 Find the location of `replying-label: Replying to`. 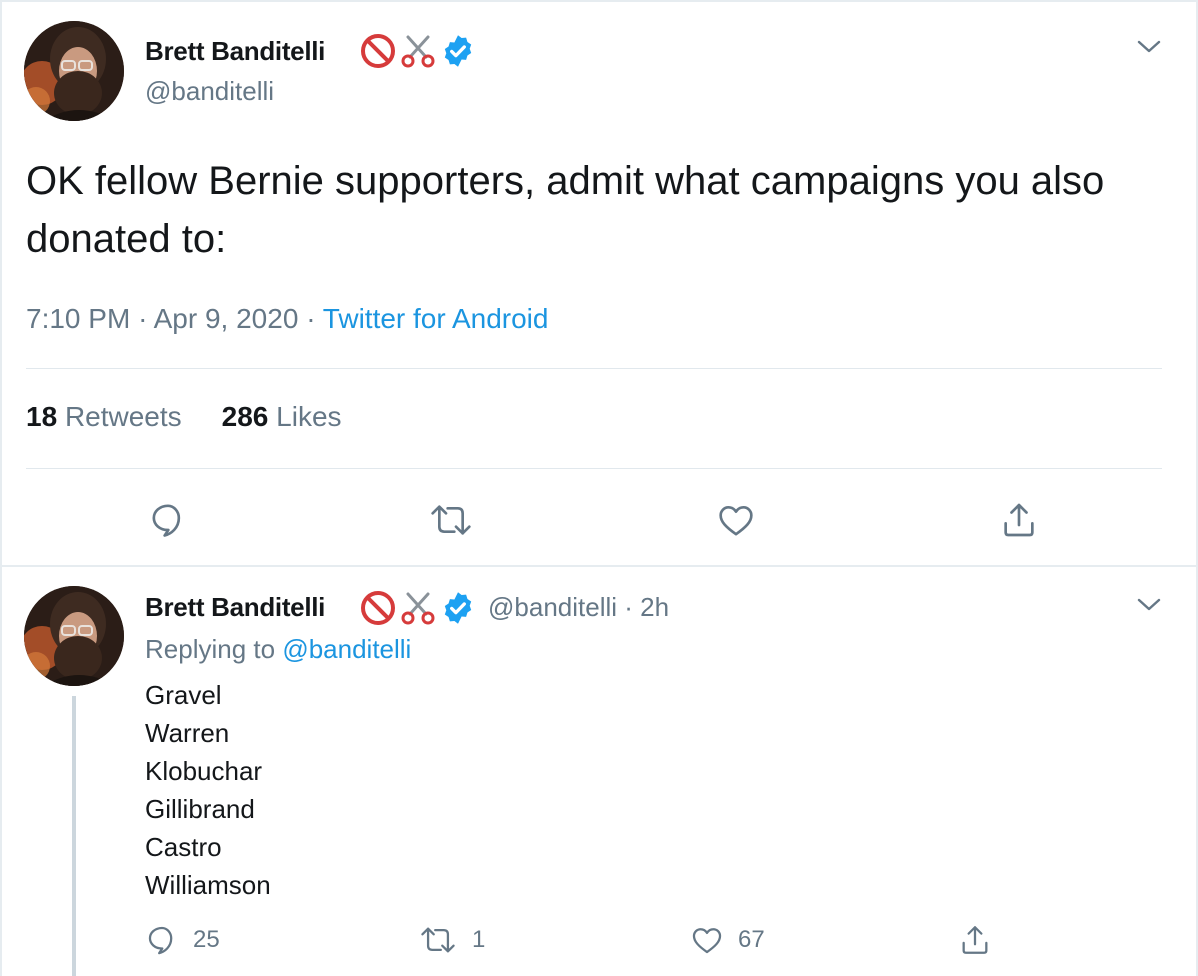

replying-label: Replying to is located at coordinates (210, 649).